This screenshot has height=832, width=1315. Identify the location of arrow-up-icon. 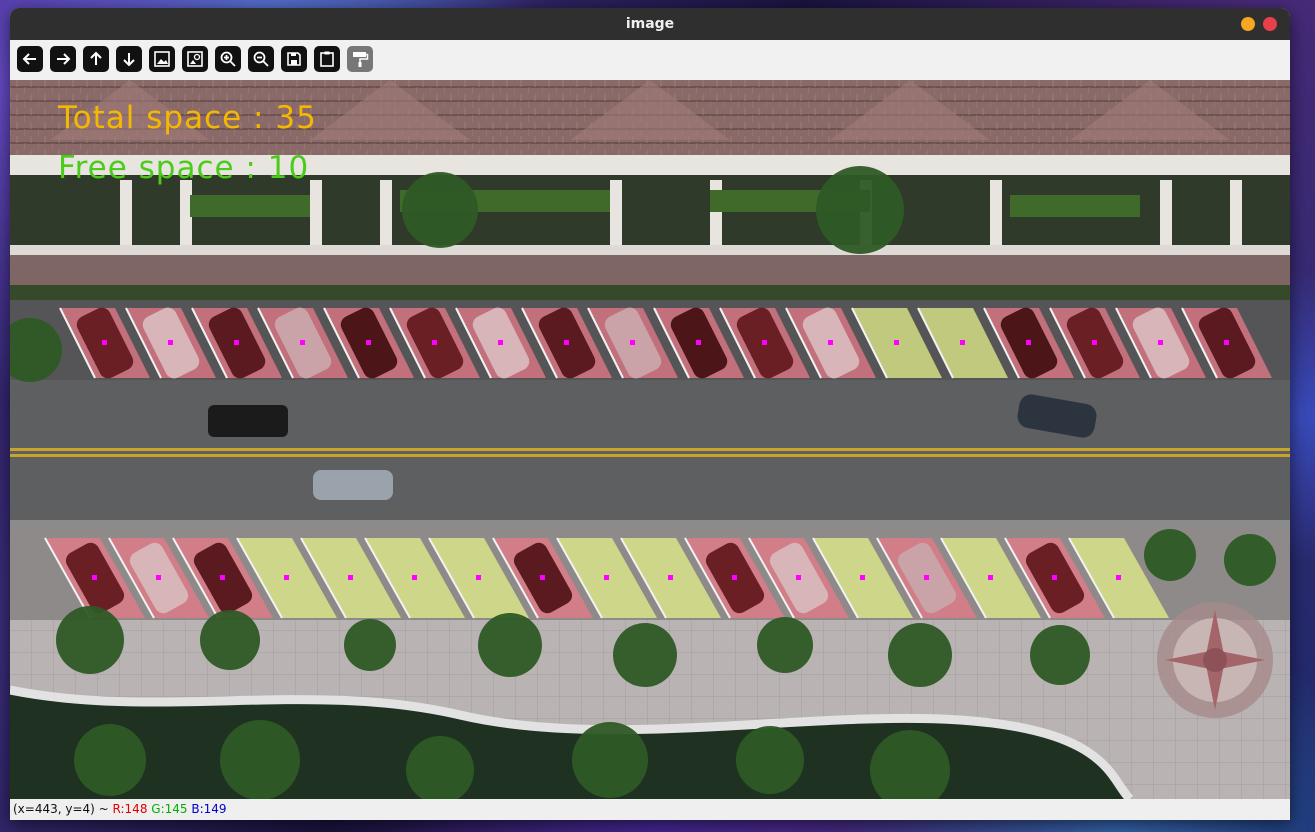
(96, 58).